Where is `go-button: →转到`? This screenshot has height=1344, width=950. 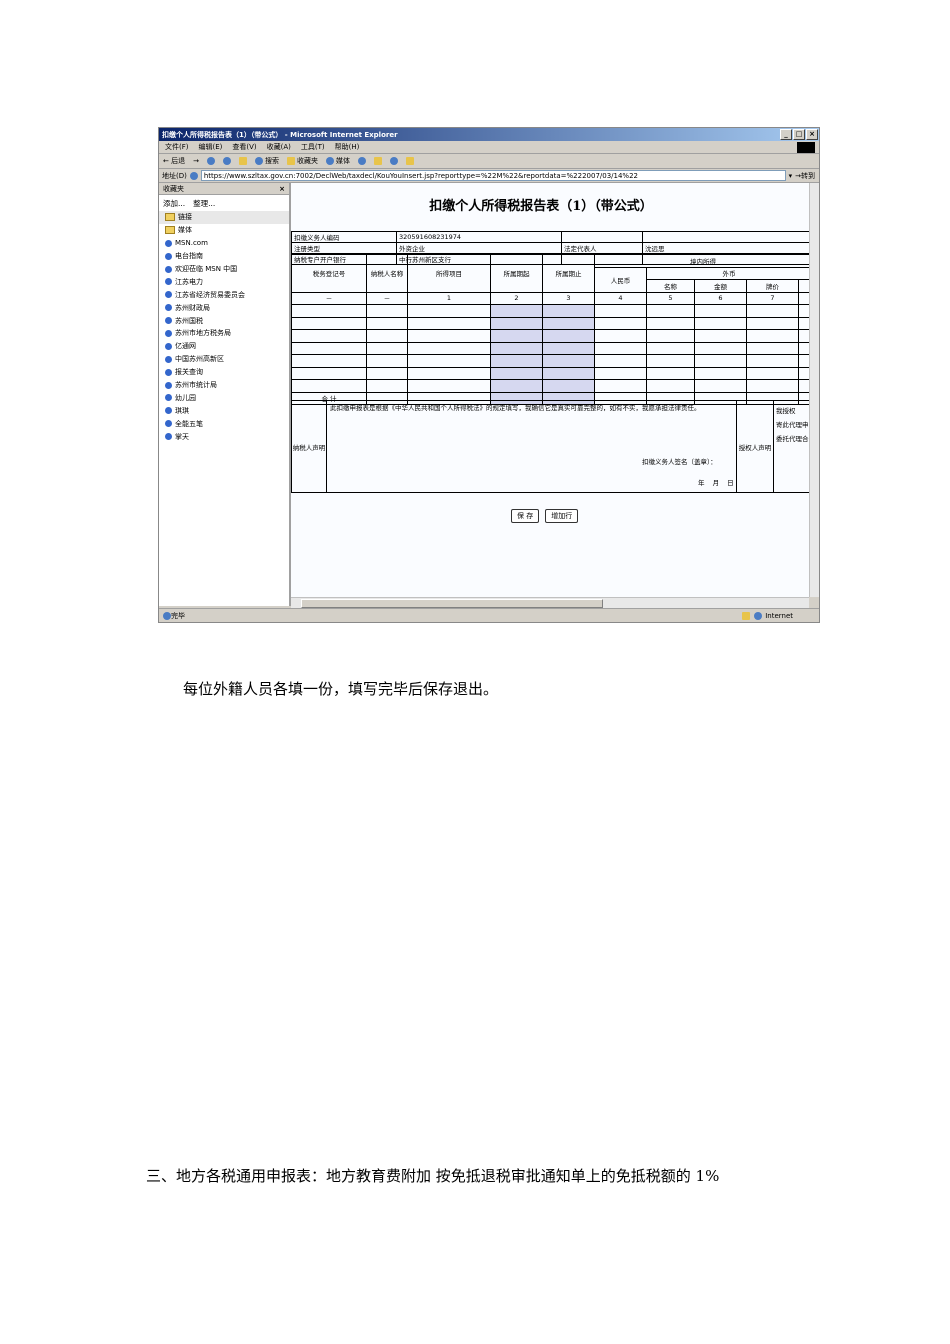 go-button: →转到 is located at coordinates (805, 176).